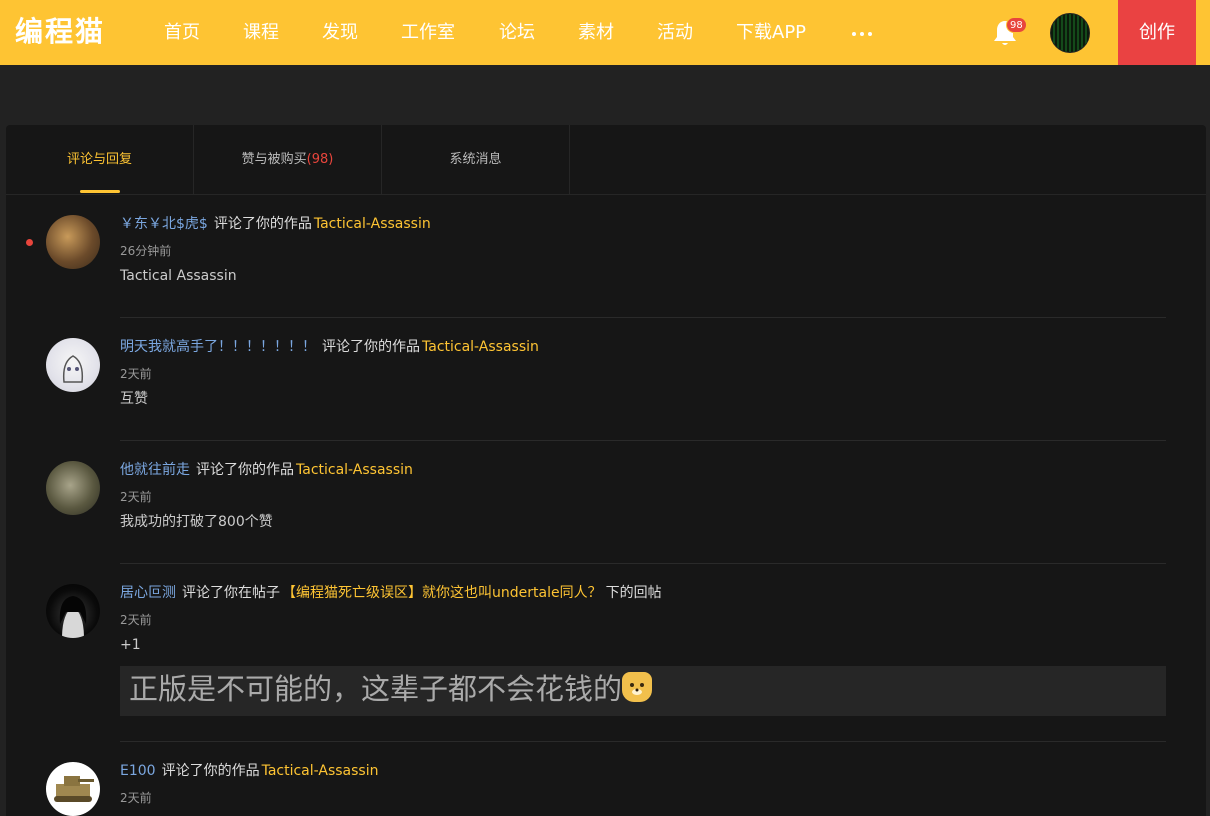 The height and width of the screenshot is (816, 1210). I want to click on suffix-text: 下的回帖, so click(633, 593).